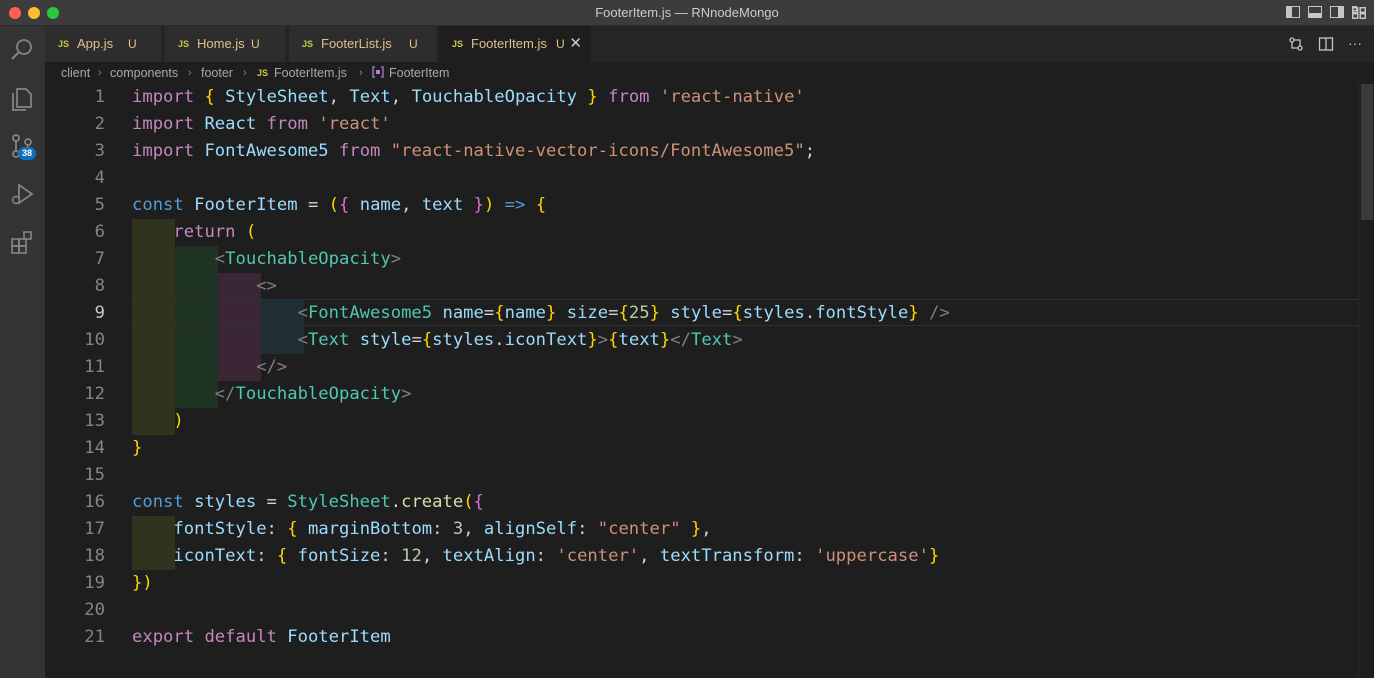 The image size is (1374, 678). I want to click on code-line: 20, so click(701, 610).